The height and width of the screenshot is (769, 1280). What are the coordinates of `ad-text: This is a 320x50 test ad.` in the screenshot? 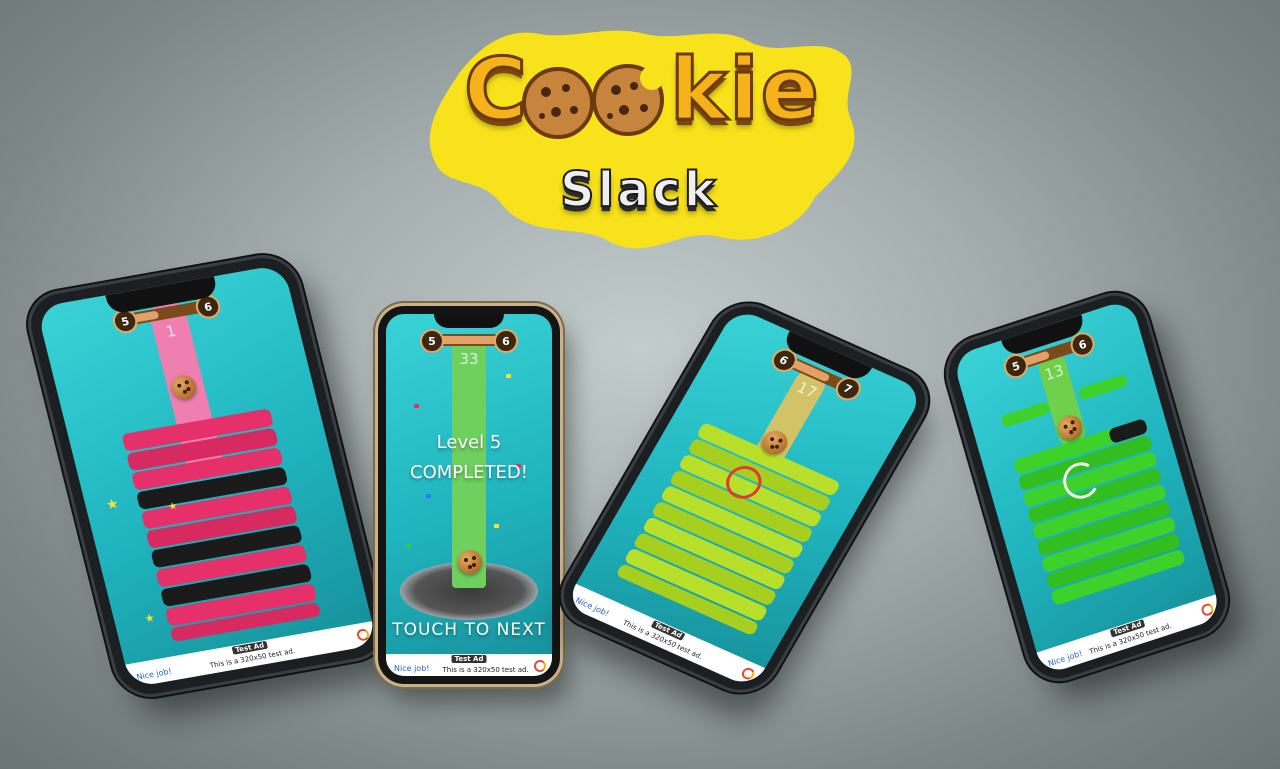 It's located at (485, 670).